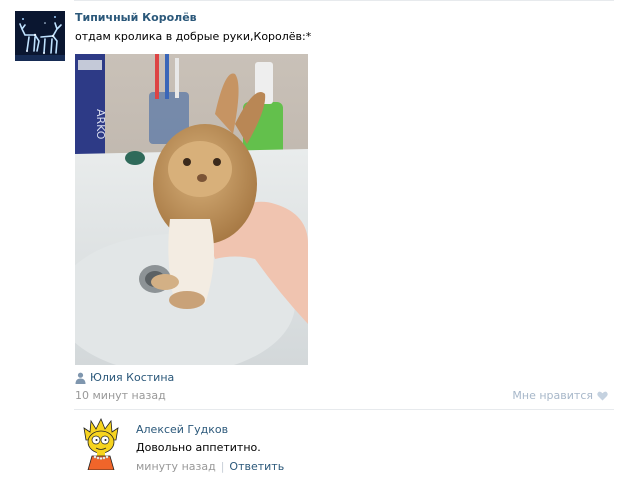  Describe the element at coordinates (602, 395) in the screenshot. I see `heart-icon` at that location.